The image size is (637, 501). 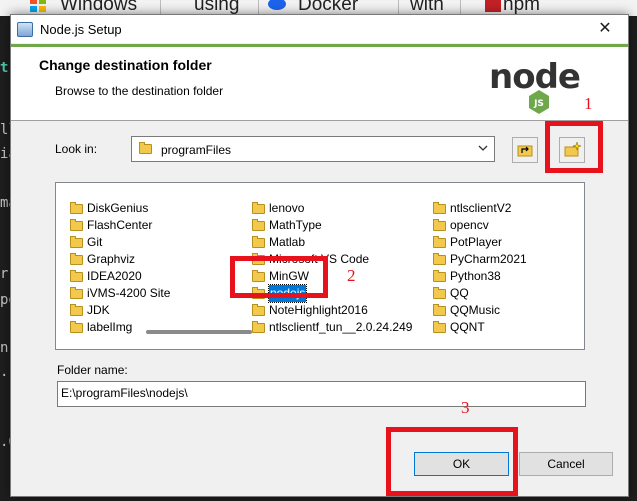 What do you see at coordinates (483, 148) in the screenshot?
I see `chevron-down-icon` at bounding box center [483, 148].